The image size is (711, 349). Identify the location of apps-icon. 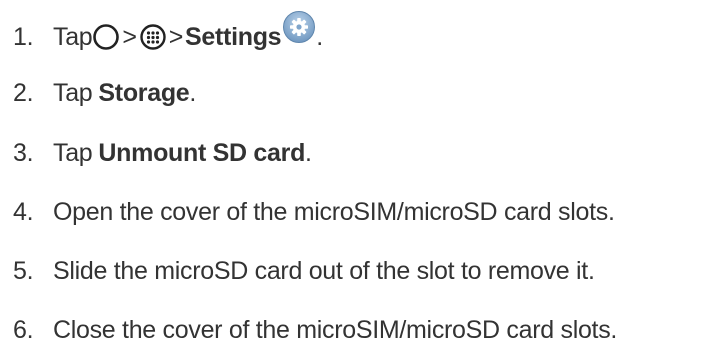
(153, 37).